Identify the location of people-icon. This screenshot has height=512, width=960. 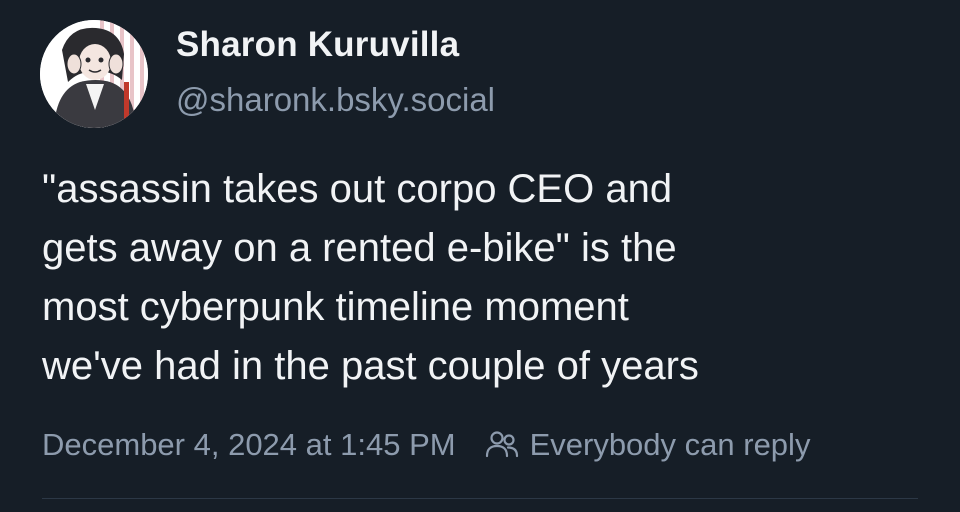
(502, 445).